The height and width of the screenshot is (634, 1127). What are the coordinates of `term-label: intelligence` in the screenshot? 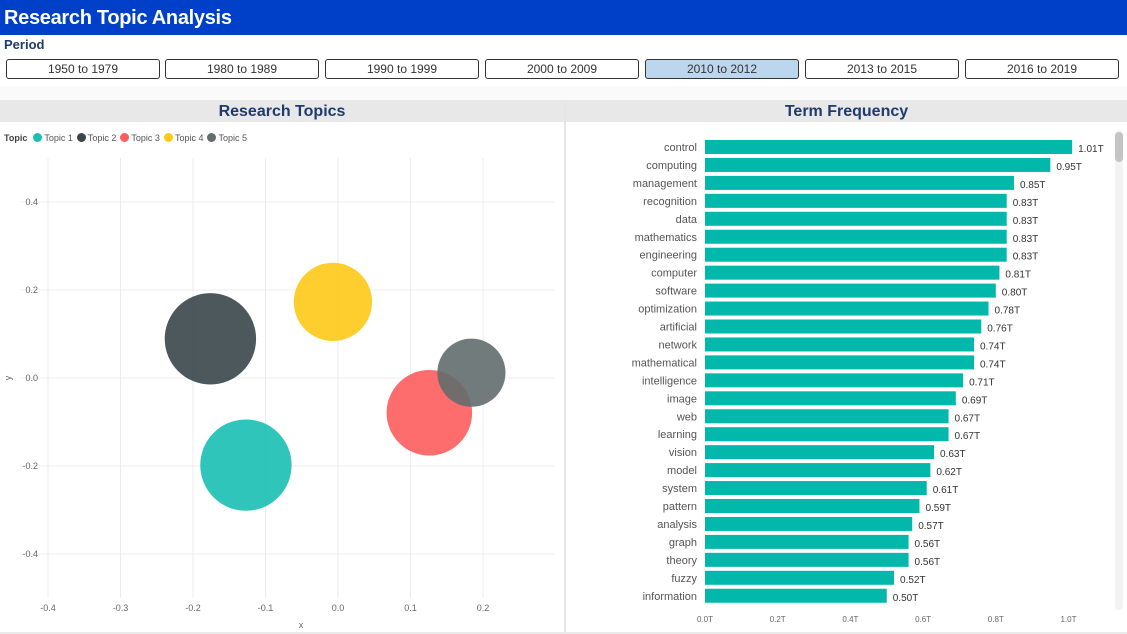 It's located at (669, 381).